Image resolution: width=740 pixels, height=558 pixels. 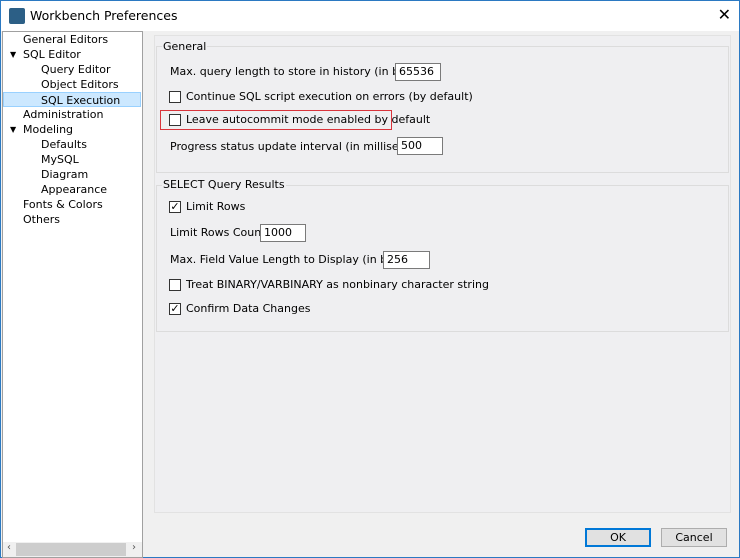 I want to click on sidebar-item-object-editors: Object Editors, so click(x=72, y=84).